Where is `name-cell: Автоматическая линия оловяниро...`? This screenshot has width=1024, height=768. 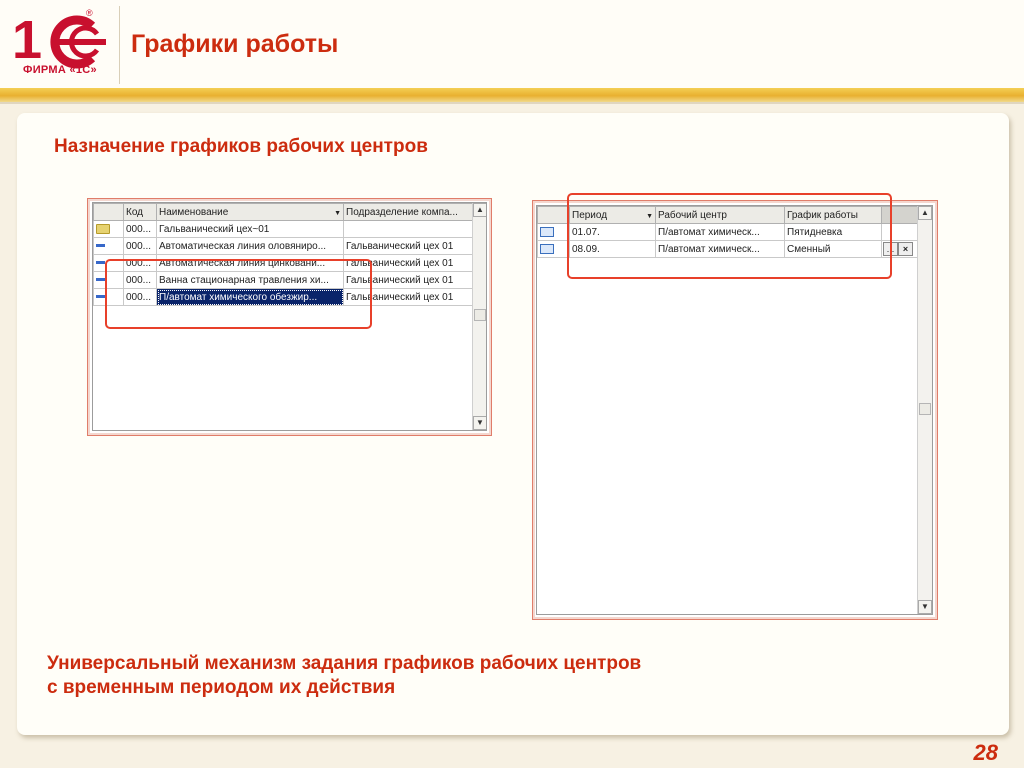 name-cell: Автоматическая линия оловяниро... is located at coordinates (250, 246).